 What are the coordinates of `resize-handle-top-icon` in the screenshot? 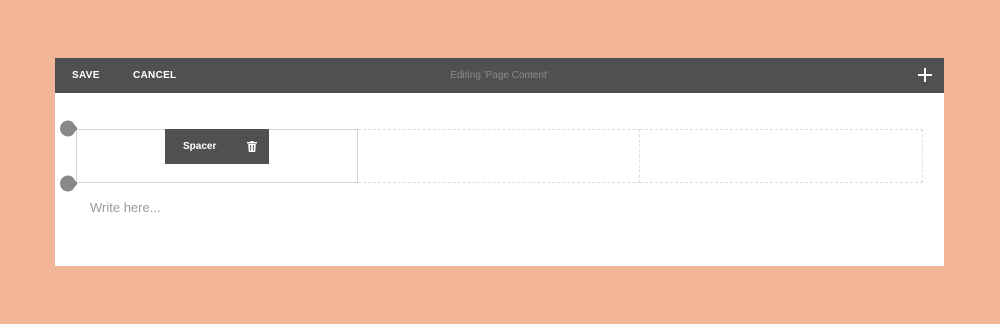 It's located at (68, 128).